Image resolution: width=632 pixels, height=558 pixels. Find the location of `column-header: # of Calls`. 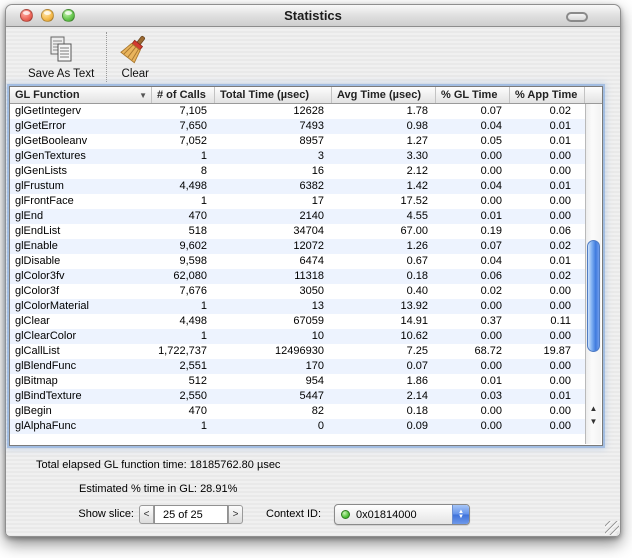

column-header: # of Calls is located at coordinates (183, 95).